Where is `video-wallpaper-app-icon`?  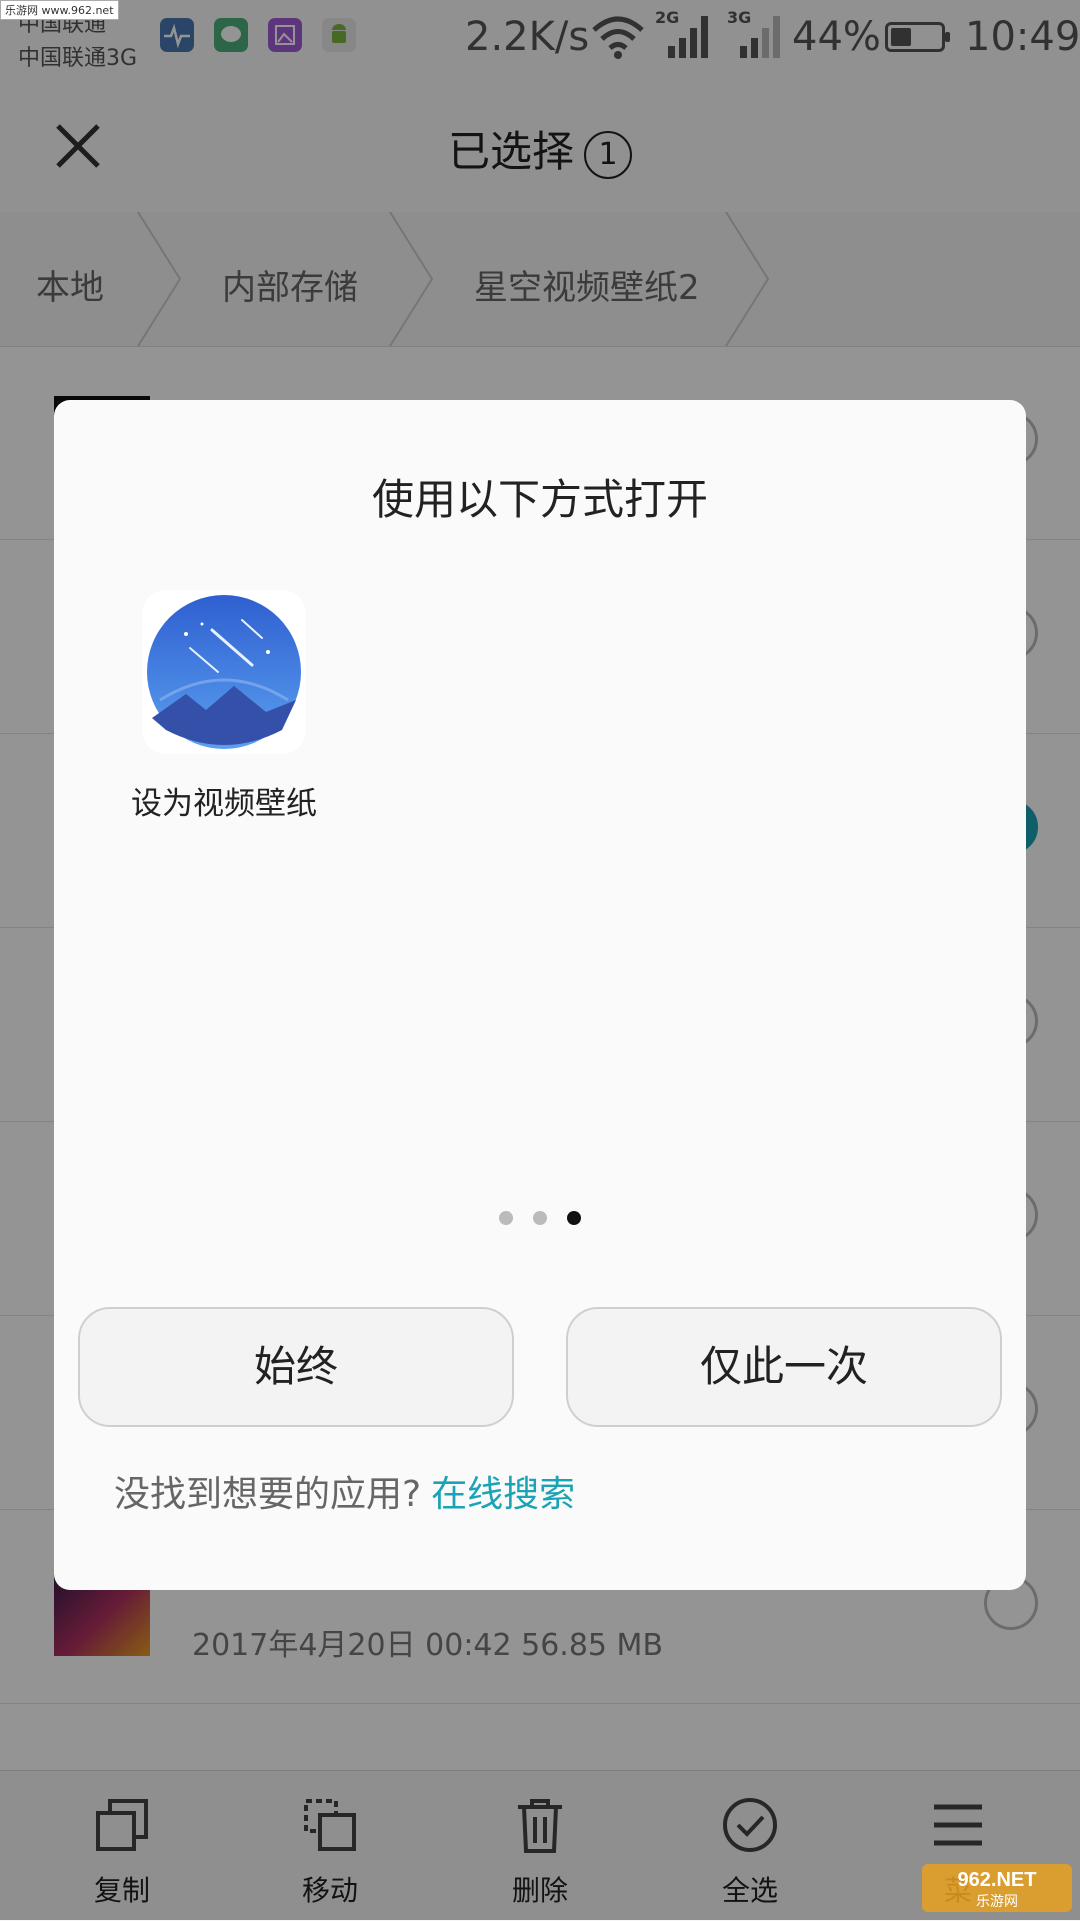
video-wallpaper-app-icon is located at coordinates (224, 672).